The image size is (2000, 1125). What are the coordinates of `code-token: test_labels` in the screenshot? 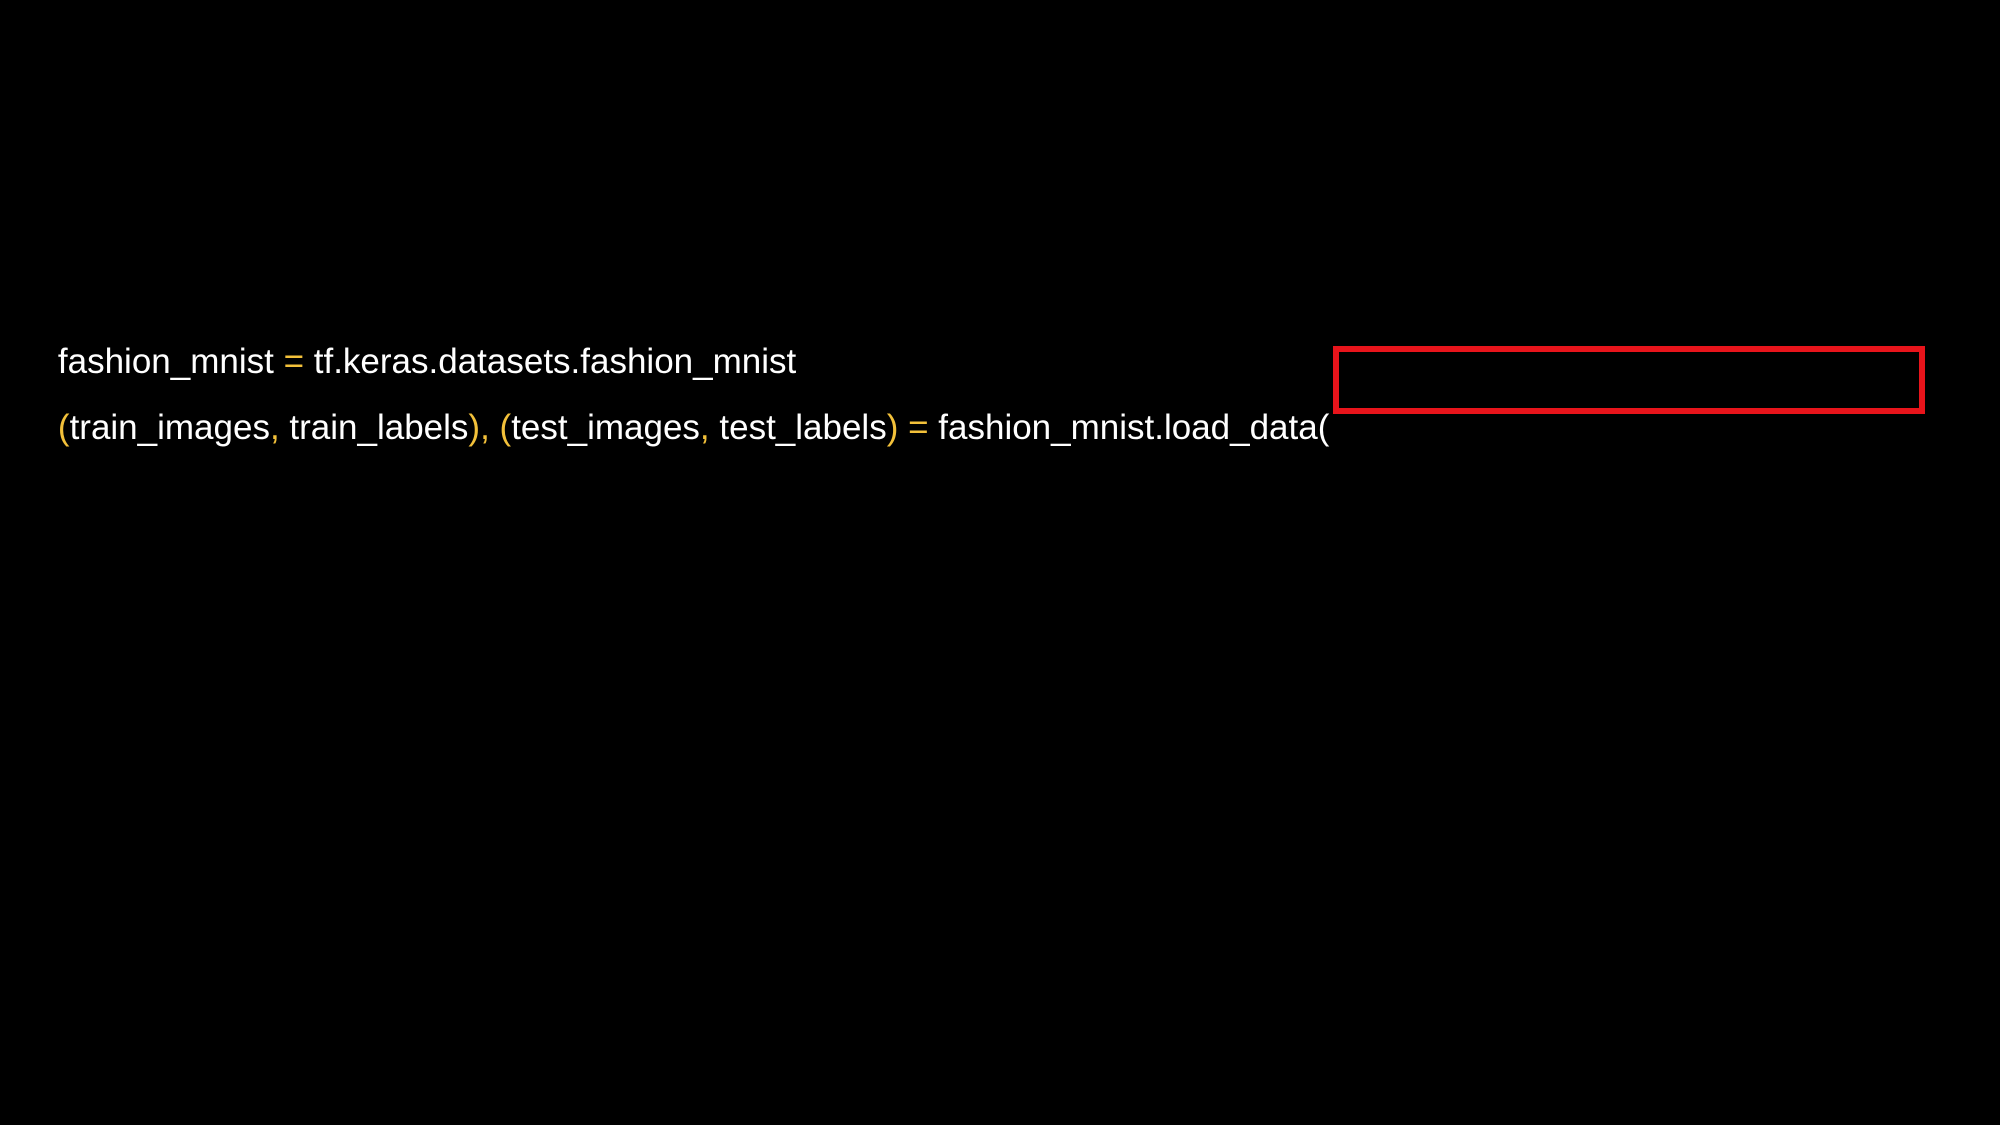 It's located at (798, 427).